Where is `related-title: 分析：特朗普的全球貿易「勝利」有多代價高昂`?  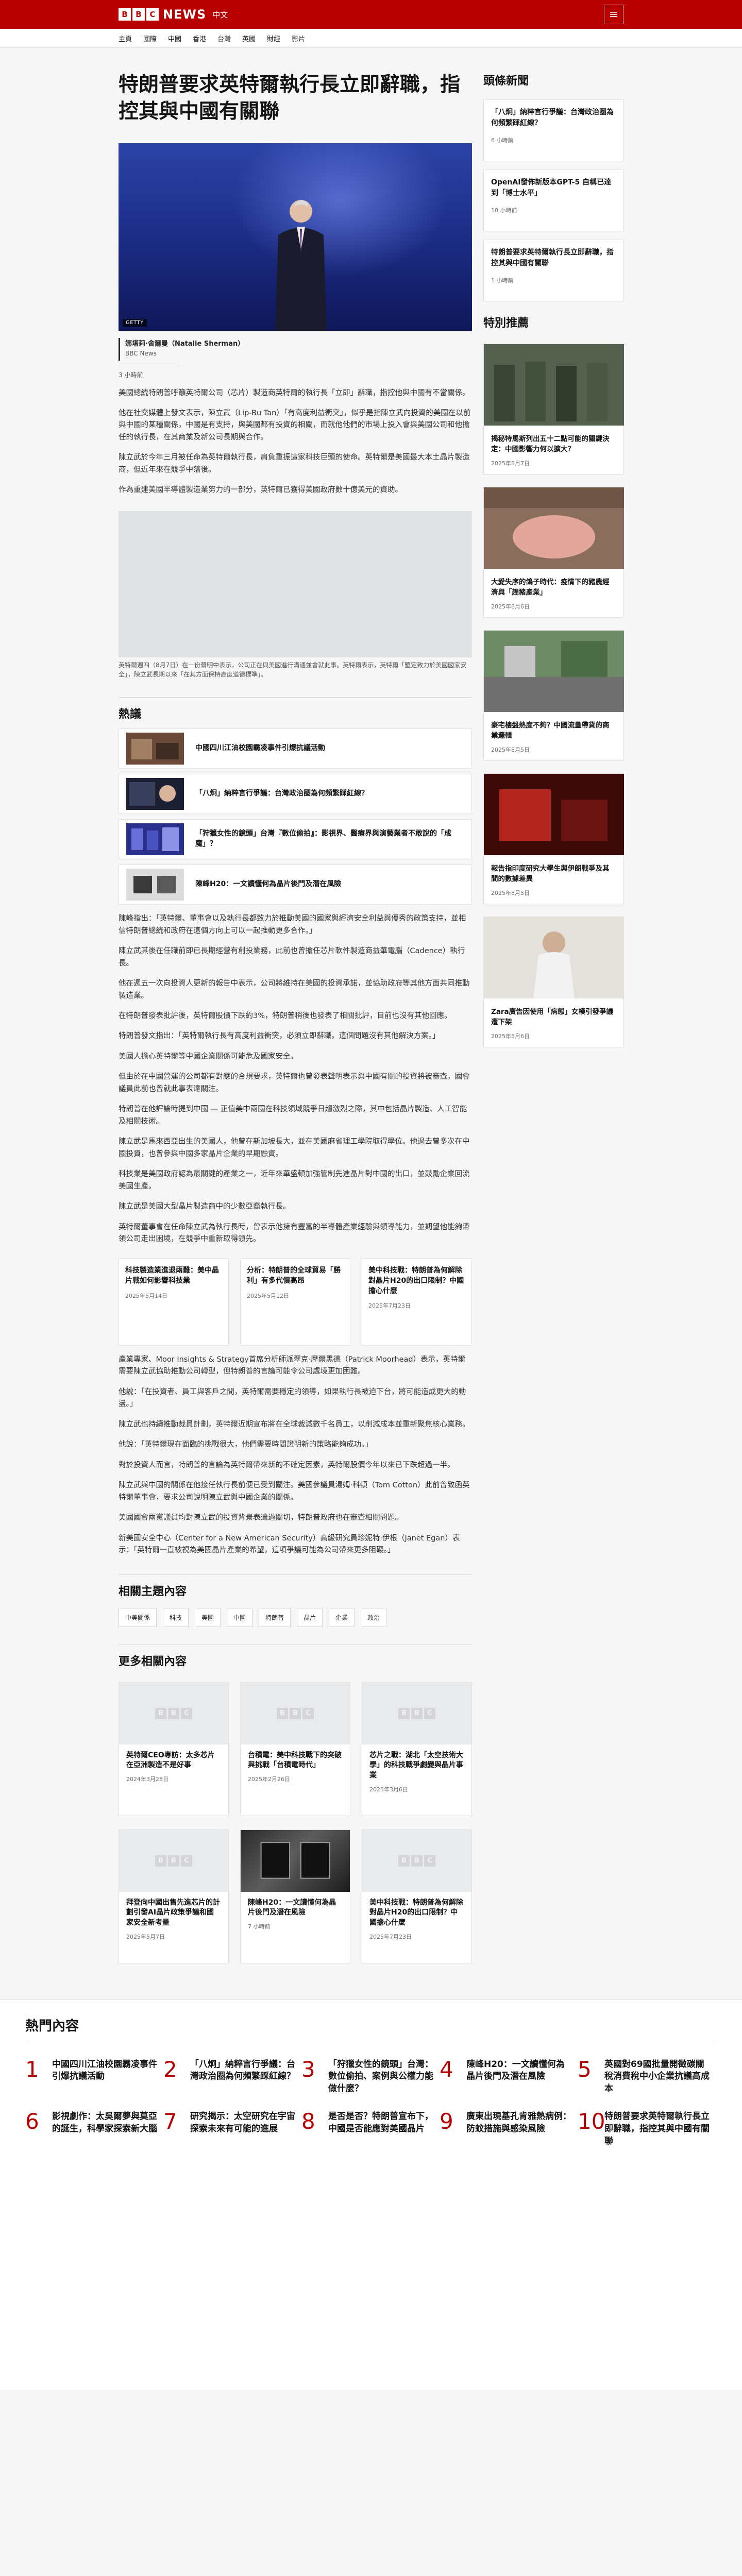 related-title: 分析：特朗普的全球貿易「勝利」有多代價高昂 is located at coordinates (294, 1275).